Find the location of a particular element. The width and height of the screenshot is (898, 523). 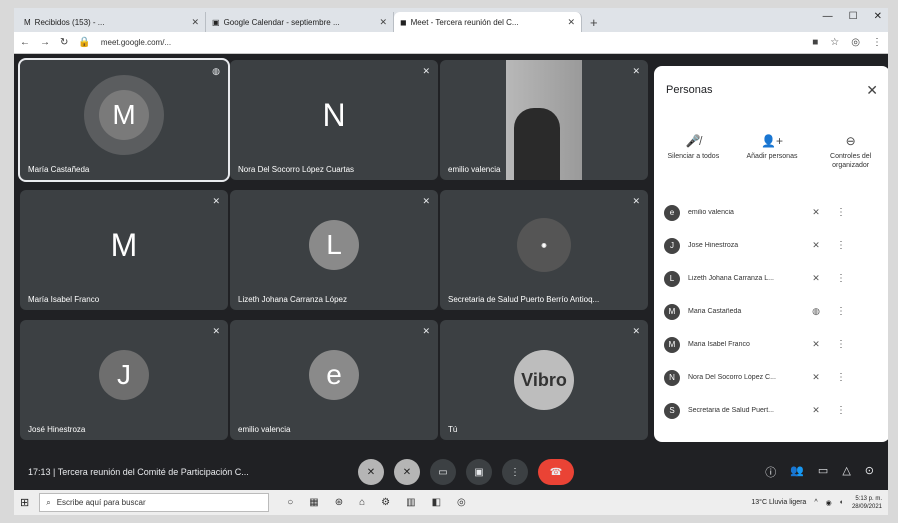

bookmark-star-icon: ☆ is located at coordinates (834, 42).